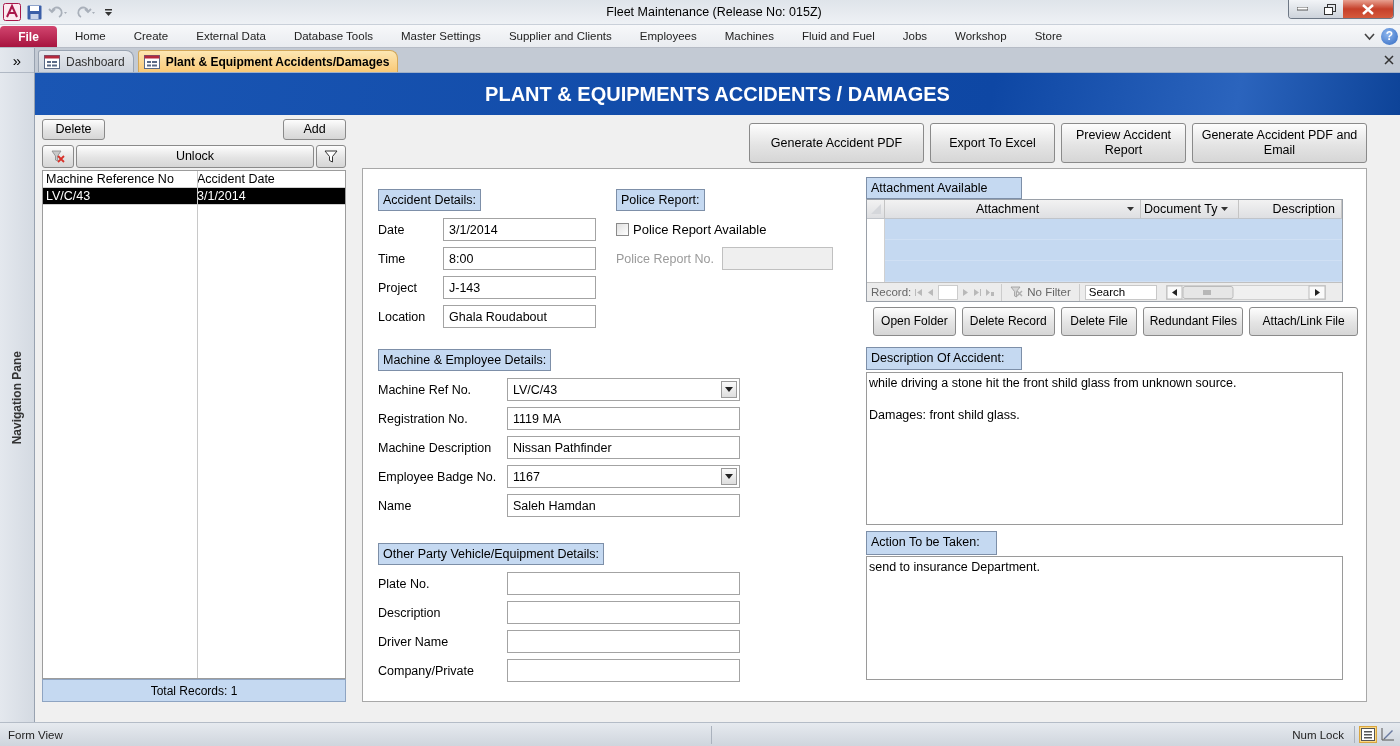 This screenshot has height=746, width=1400. I want to click on list-row: LV/C/43 3/1/2014, so click(194, 196).